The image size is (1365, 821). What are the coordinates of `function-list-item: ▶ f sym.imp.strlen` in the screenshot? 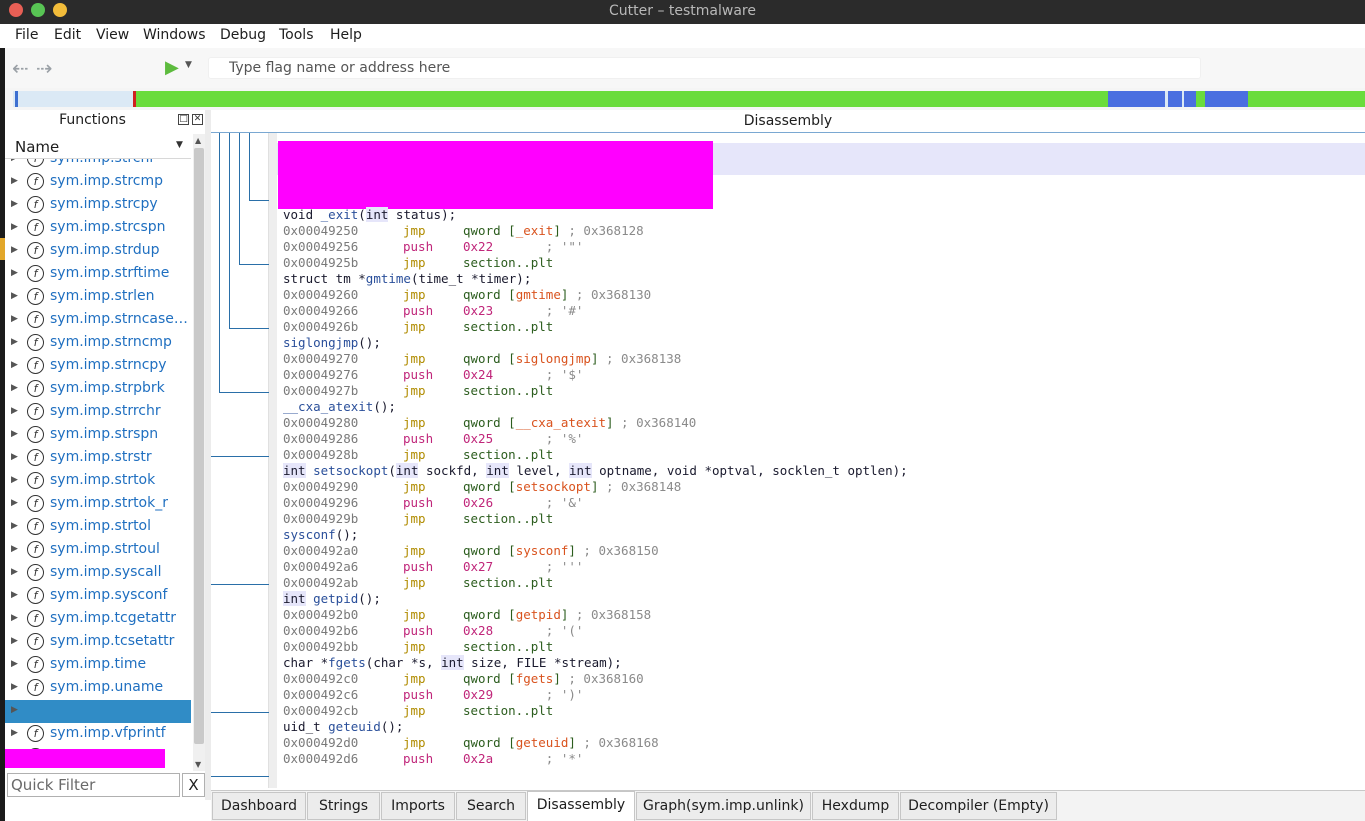 It's located at (98, 297).